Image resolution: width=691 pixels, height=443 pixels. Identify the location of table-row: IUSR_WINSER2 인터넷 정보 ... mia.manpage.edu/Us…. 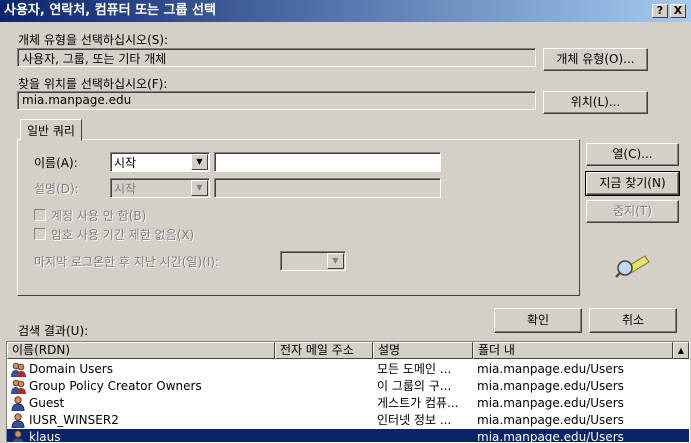
(348, 420).